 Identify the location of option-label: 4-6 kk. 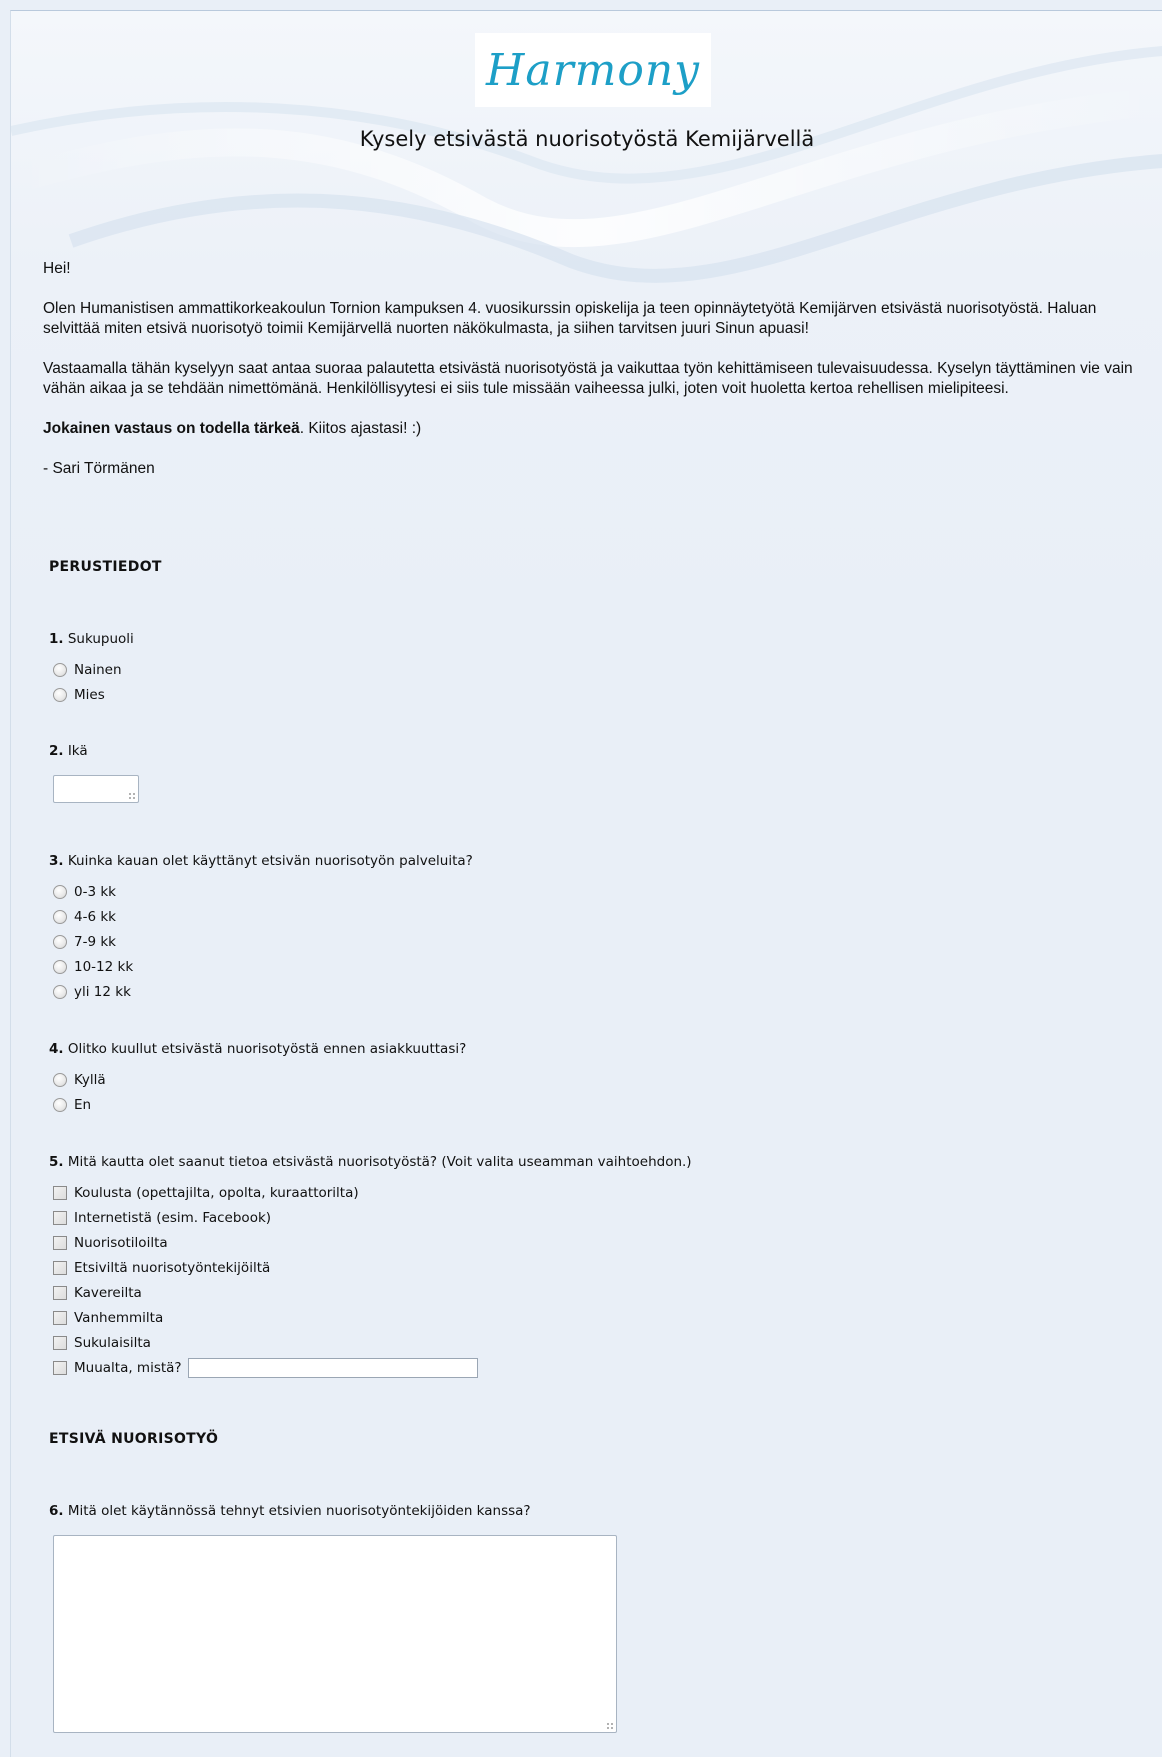
(95, 917).